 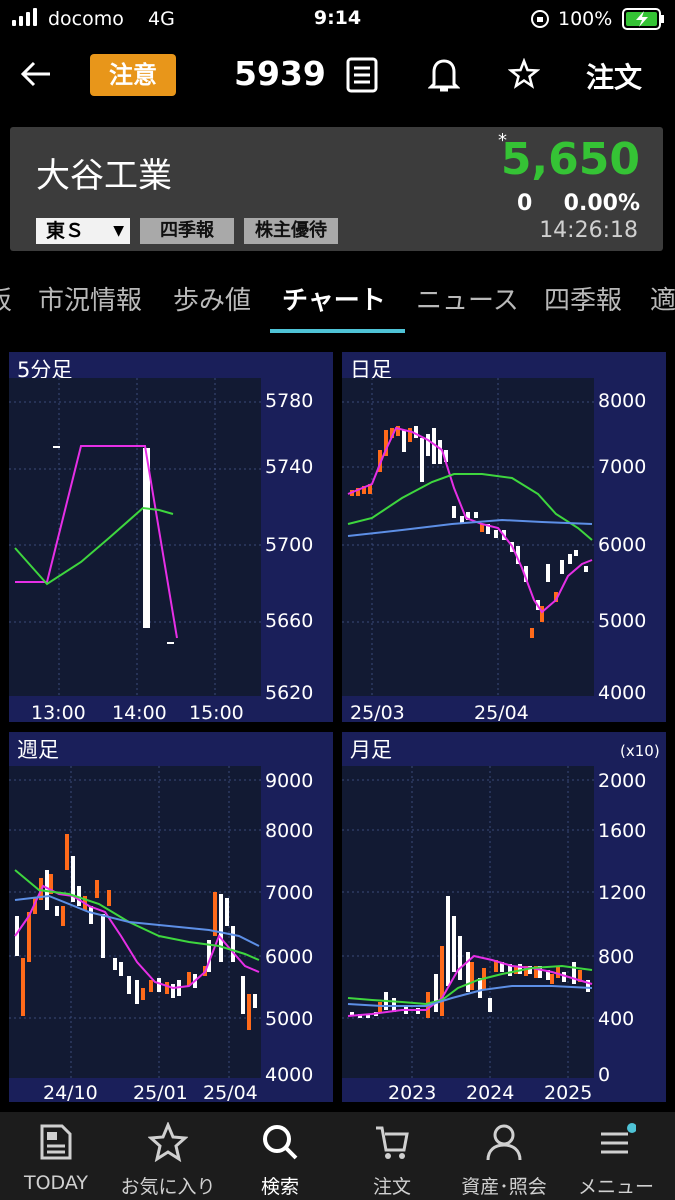 What do you see at coordinates (70, 1093) in the screenshot?
I see `x-tick: 24/10` at bounding box center [70, 1093].